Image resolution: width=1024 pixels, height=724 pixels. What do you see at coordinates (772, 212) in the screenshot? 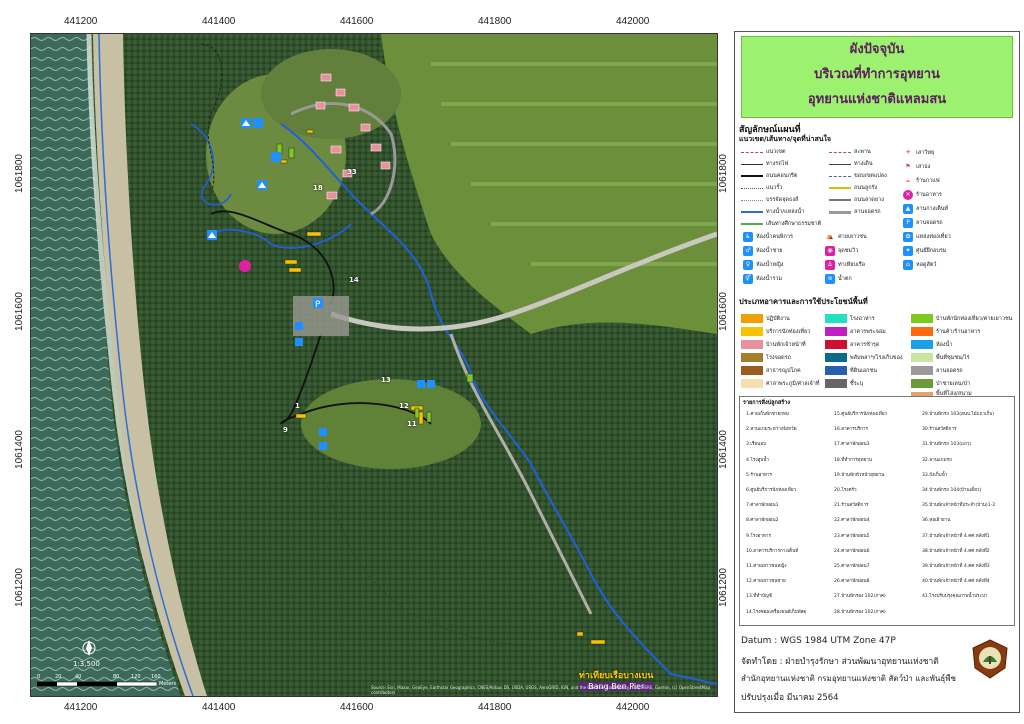
I see `legend-line-item: ทางน้ำ/แหล่งน้ำ` at bounding box center [772, 212].